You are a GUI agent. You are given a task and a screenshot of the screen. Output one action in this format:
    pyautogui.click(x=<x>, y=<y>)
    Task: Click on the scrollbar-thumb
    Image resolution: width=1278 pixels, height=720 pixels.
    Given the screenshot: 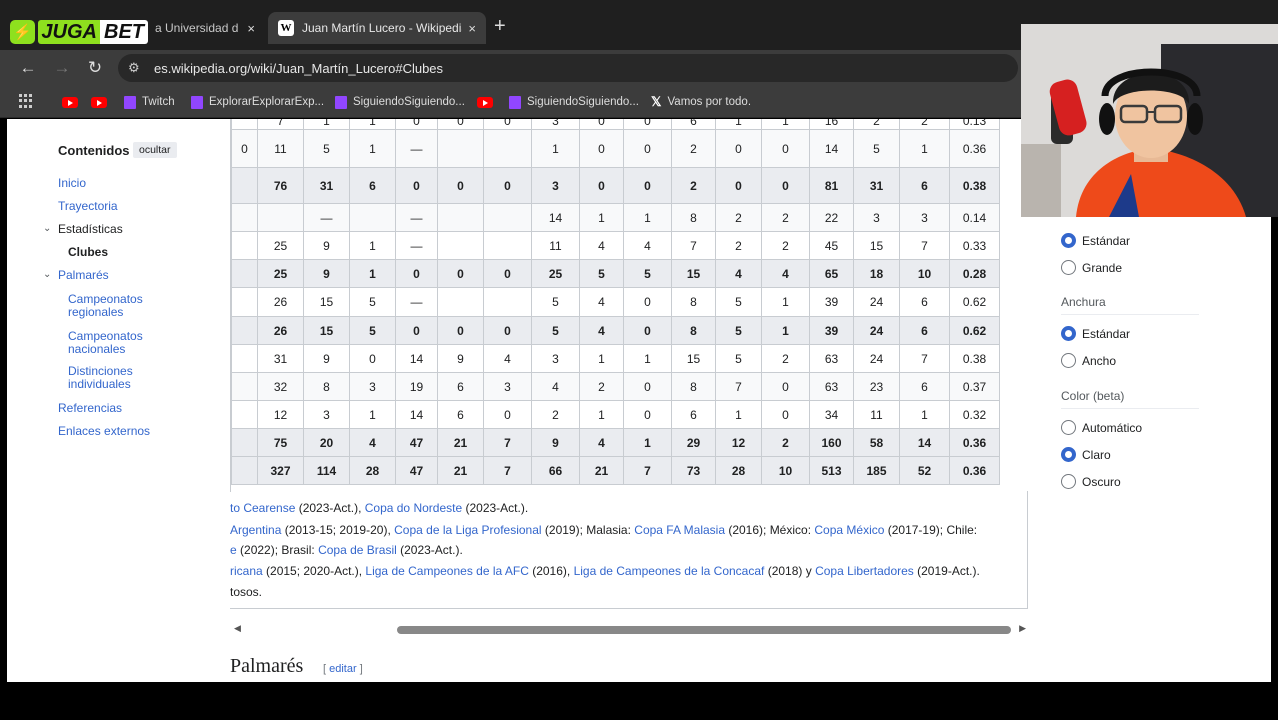 What is the action you would take?
    pyautogui.click(x=704, y=630)
    